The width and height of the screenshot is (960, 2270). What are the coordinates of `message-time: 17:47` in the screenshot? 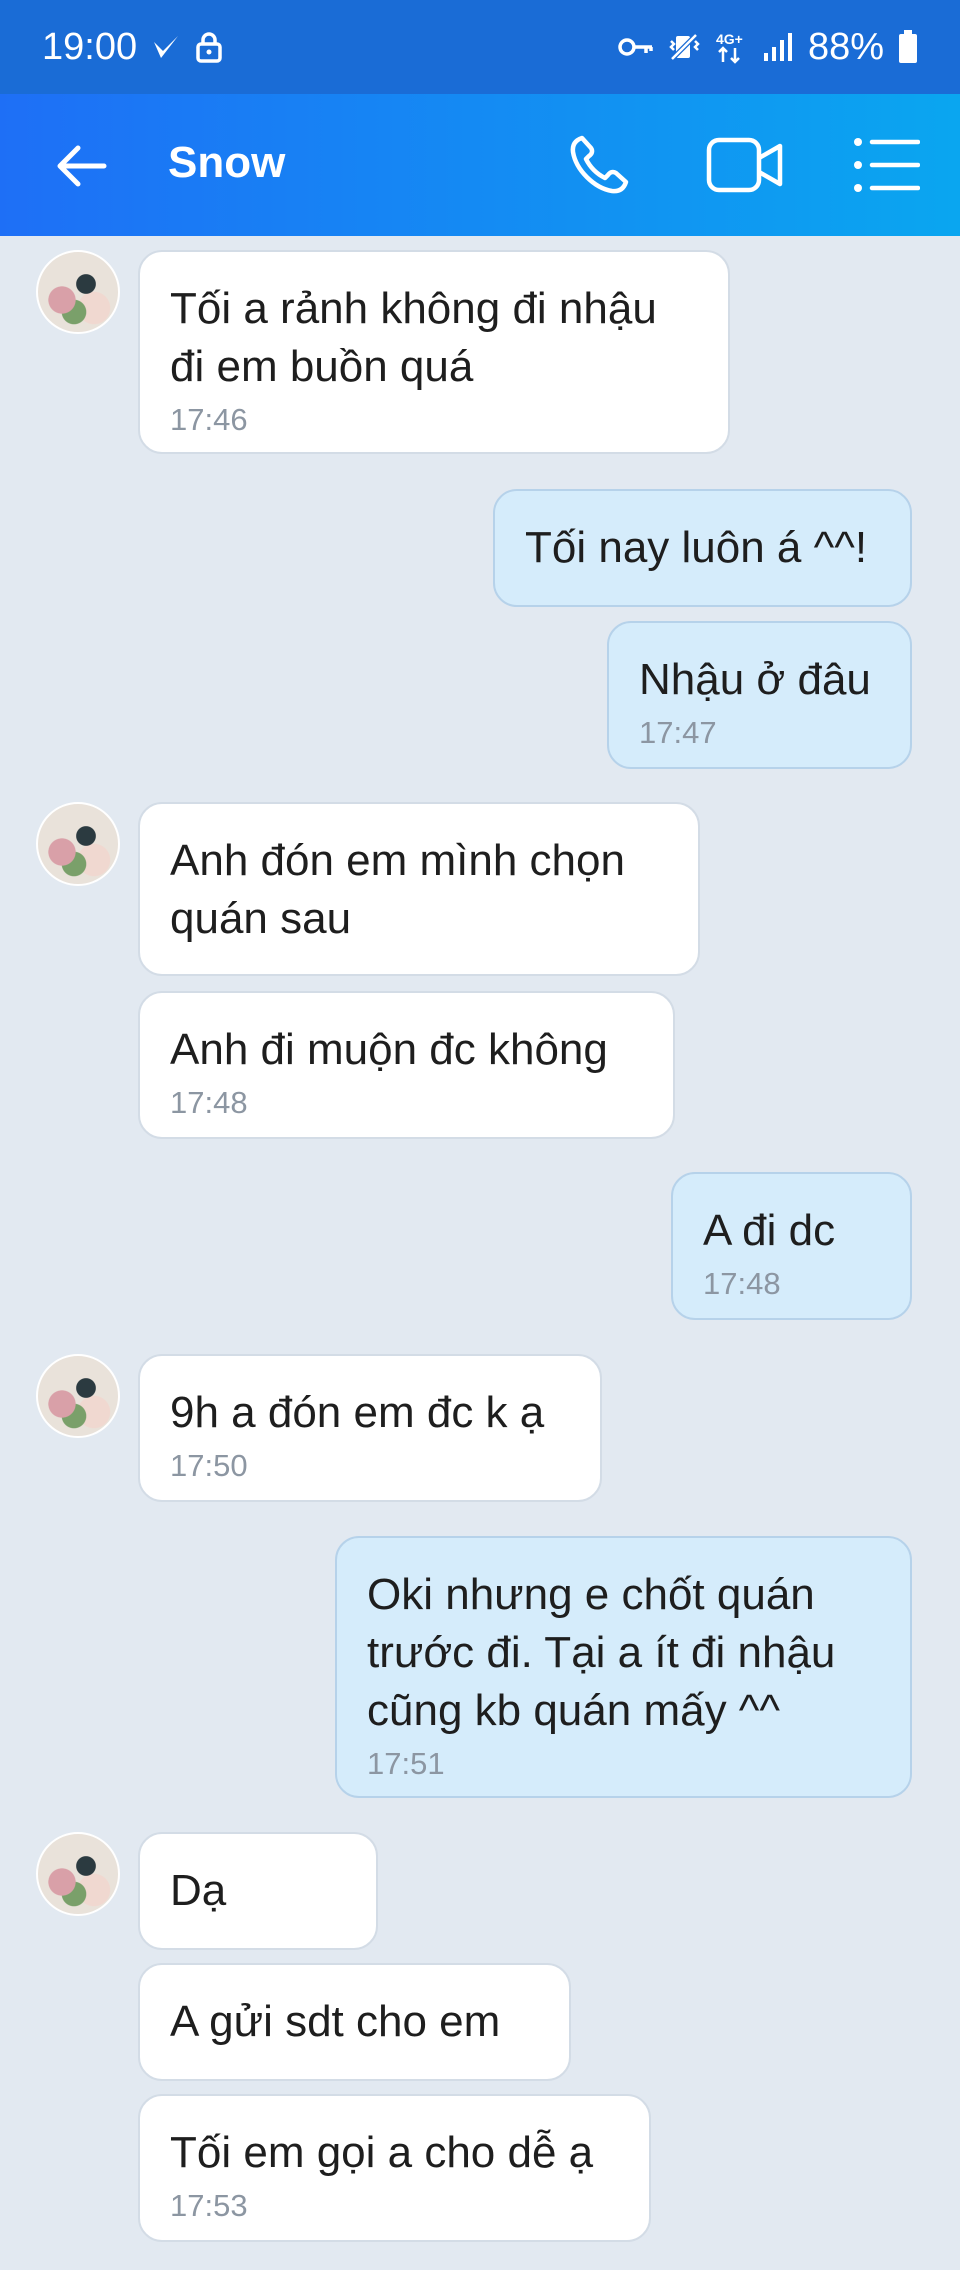 It's located at (678, 732).